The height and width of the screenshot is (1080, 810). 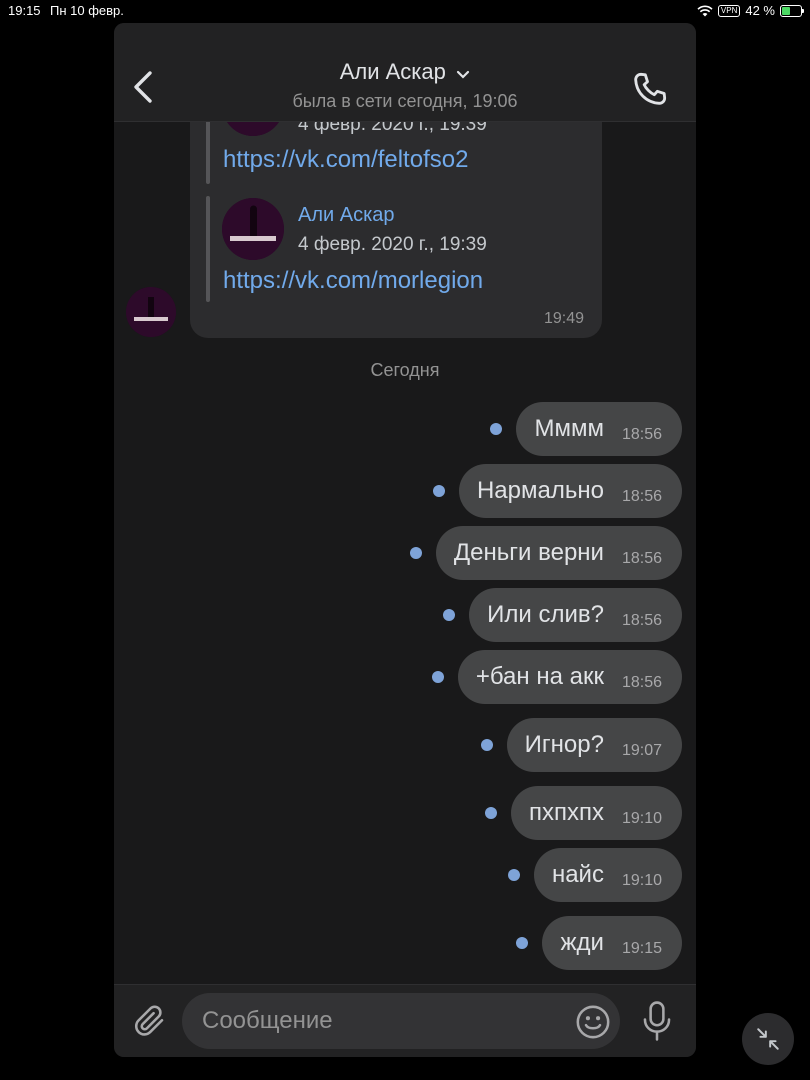 I want to click on voice-message-button, so click(x=657, y=1021).